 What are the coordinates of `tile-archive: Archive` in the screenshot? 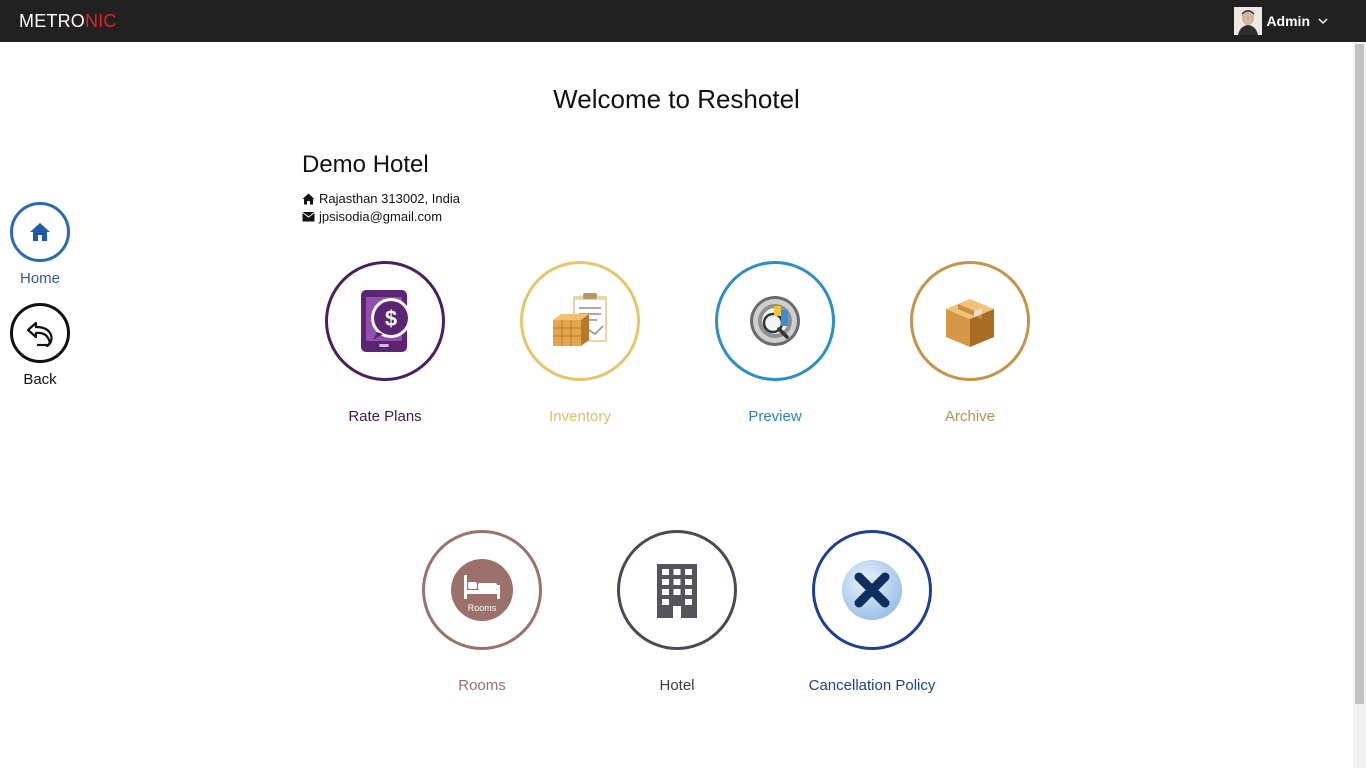 It's located at (970, 343).